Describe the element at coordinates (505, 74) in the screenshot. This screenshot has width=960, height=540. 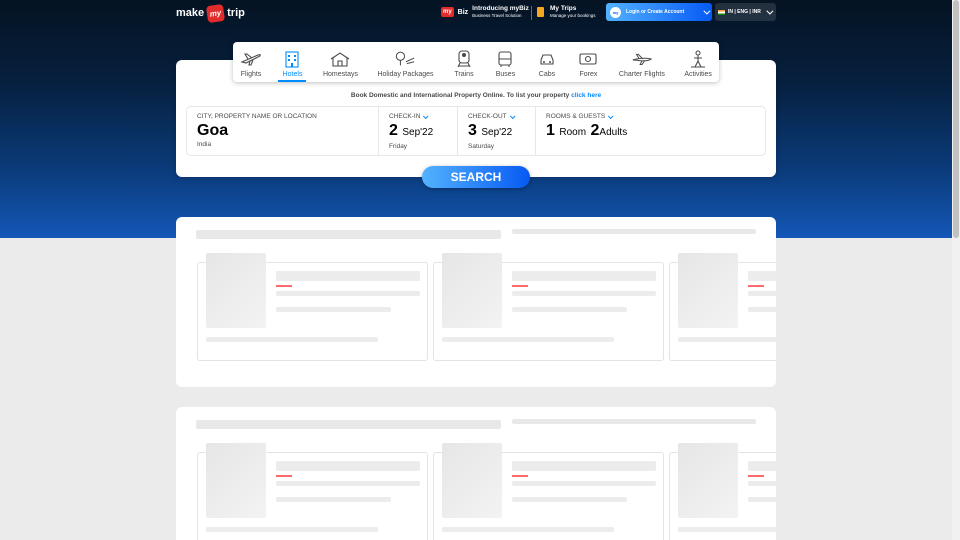
I see `nav-label: Buses` at that location.